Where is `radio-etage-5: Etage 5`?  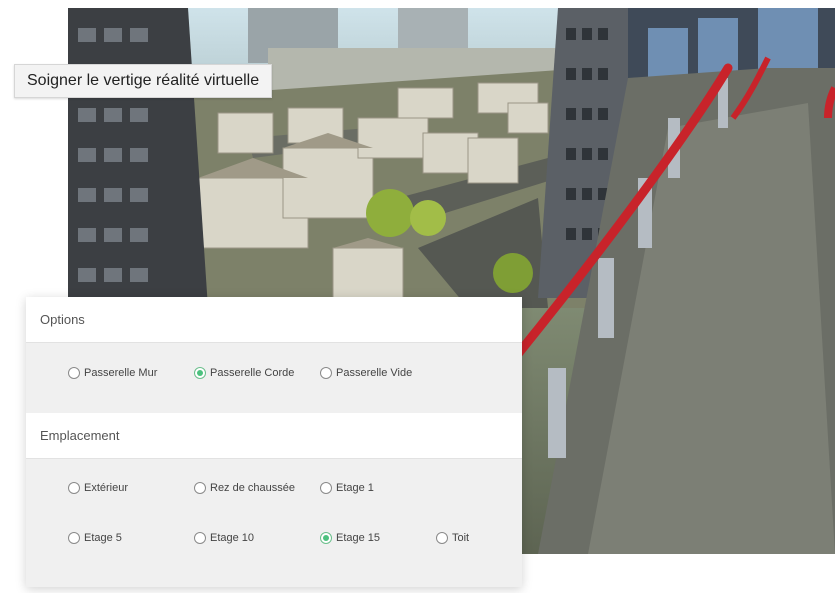
radio-etage-5: Etage 5 is located at coordinates (95, 538).